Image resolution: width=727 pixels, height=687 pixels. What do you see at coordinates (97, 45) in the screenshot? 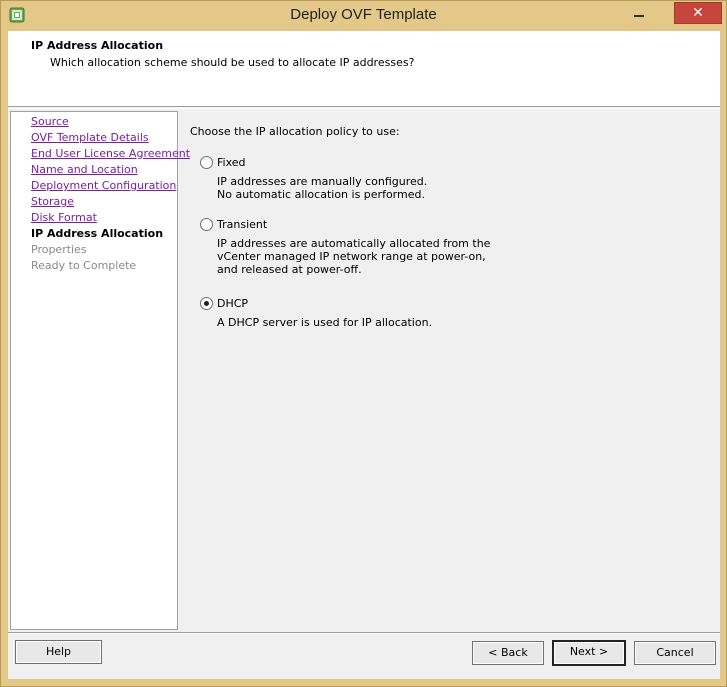
I see `page-title: IP Address Allocation` at bounding box center [97, 45].